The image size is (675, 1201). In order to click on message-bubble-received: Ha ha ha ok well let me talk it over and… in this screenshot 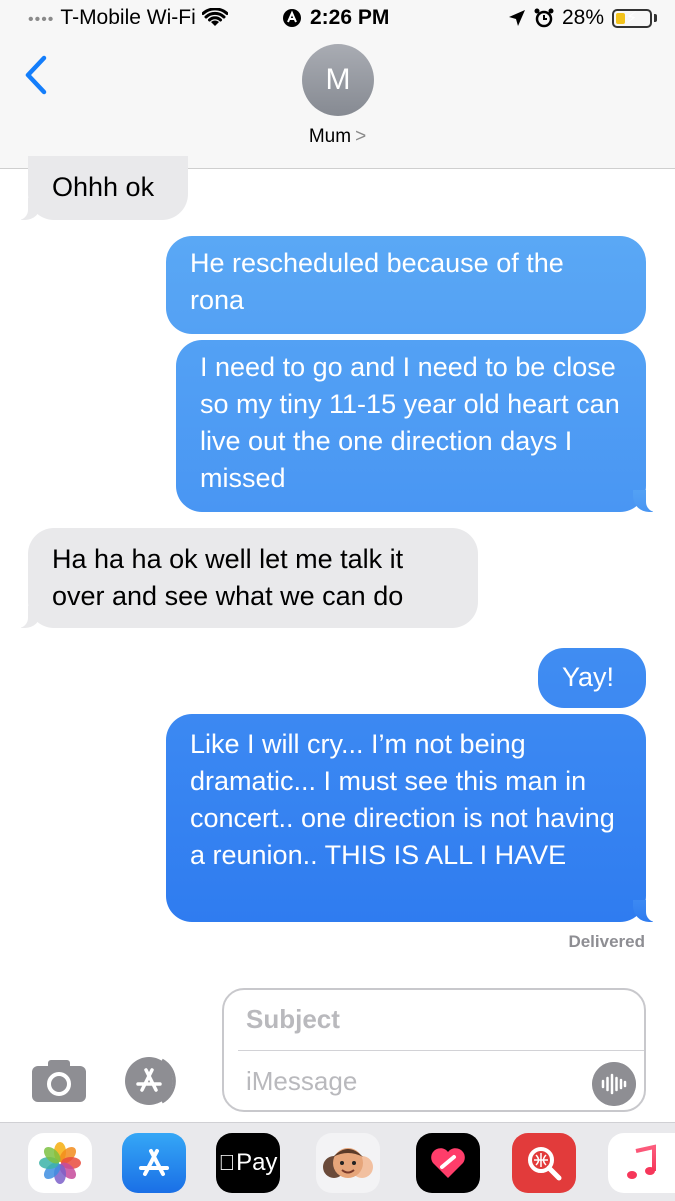, I will do `click(245, 578)`.